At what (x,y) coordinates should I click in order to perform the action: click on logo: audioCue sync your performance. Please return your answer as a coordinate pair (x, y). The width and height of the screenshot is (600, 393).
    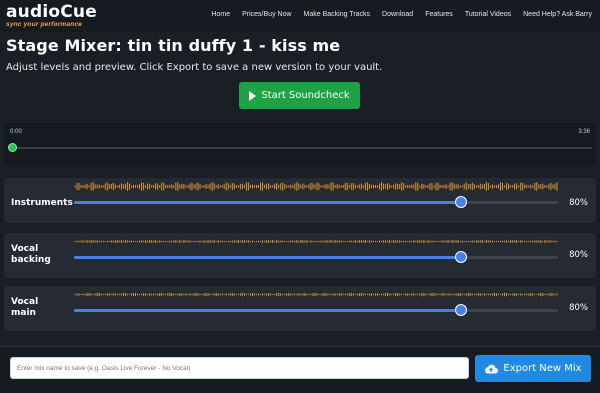
    Looking at the image, I should click on (51, 15).